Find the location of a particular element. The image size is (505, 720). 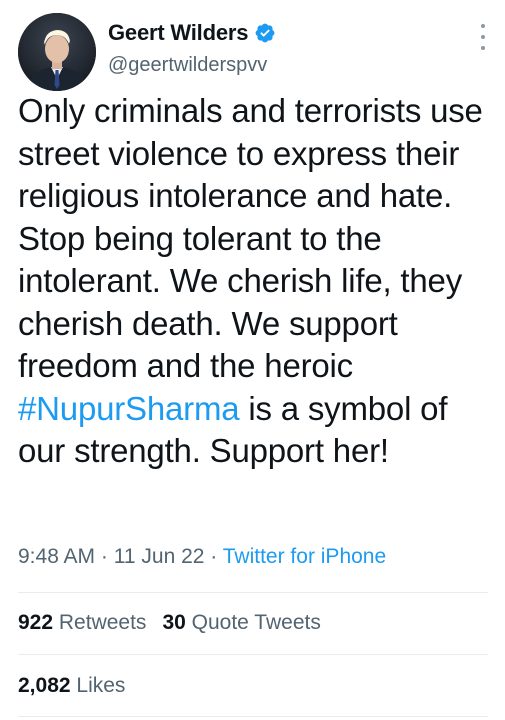

retweets-stat: 922 Retweets is located at coordinates (82, 622).